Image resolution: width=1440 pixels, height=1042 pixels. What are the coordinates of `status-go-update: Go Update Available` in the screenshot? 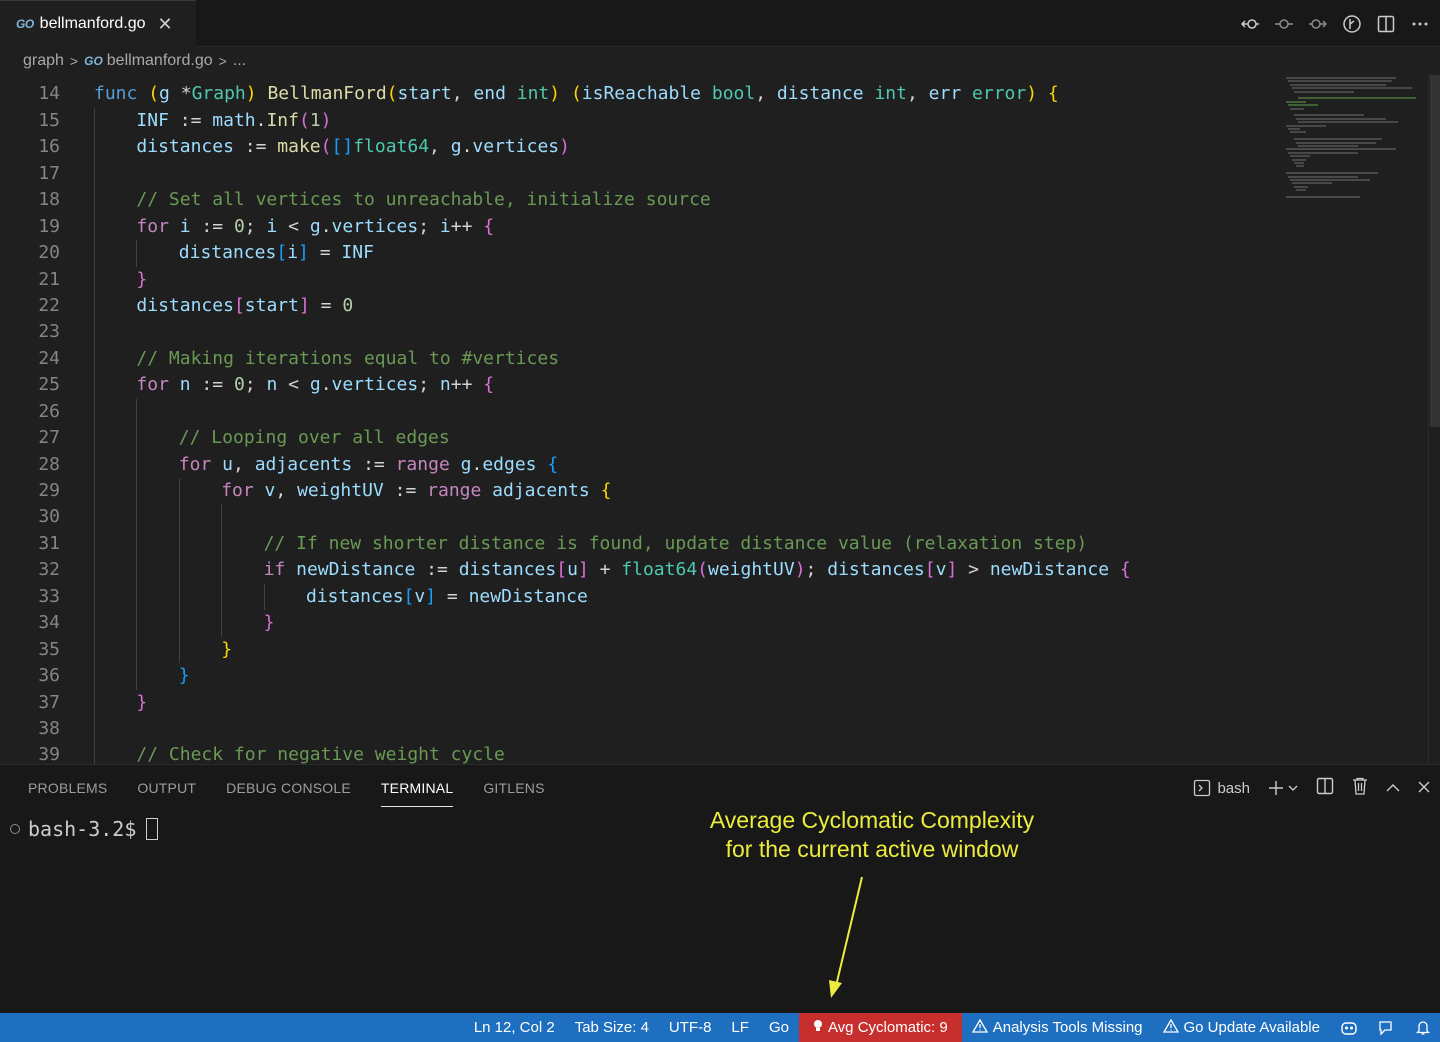 It's located at (1242, 1027).